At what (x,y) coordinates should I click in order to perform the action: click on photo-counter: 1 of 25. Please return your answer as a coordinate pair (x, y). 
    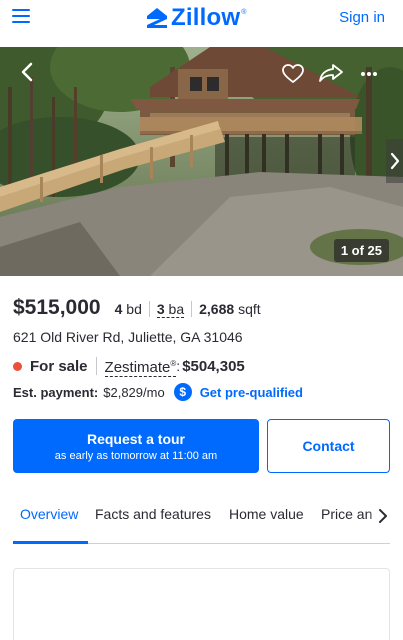
    Looking at the image, I should click on (361, 250).